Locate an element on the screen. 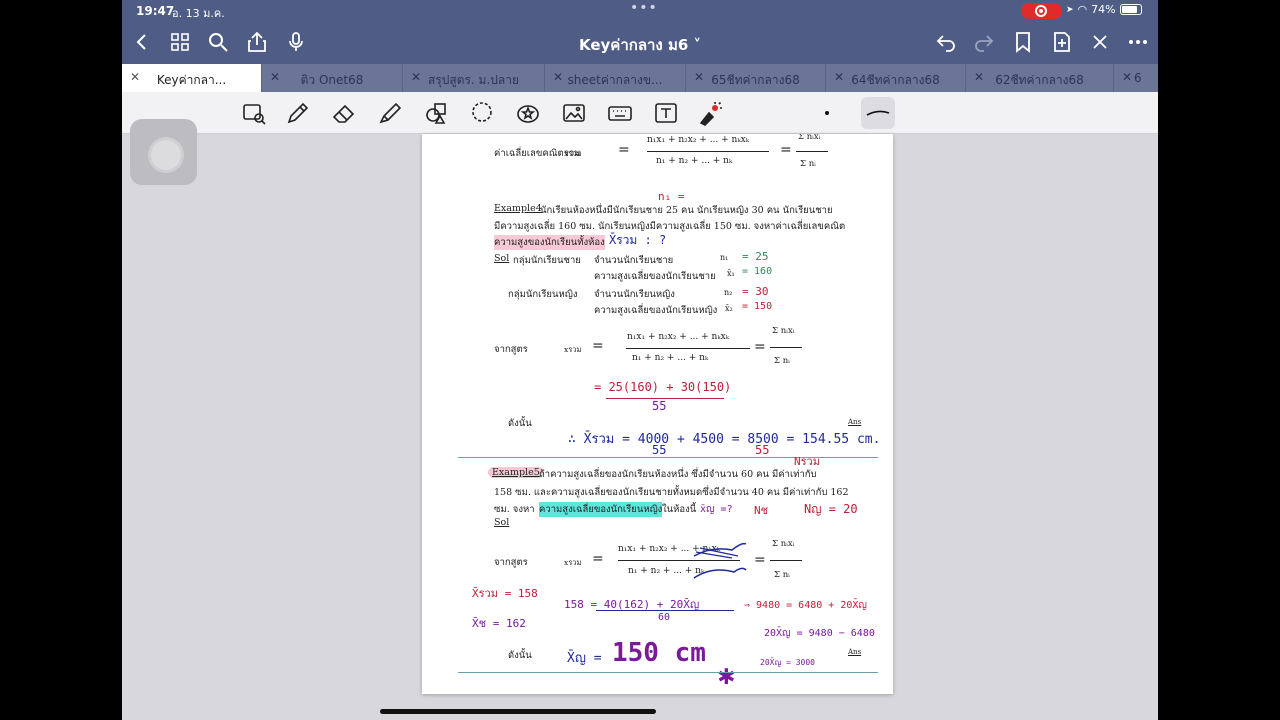  status-time: 19:47 is located at coordinates (155, 11).